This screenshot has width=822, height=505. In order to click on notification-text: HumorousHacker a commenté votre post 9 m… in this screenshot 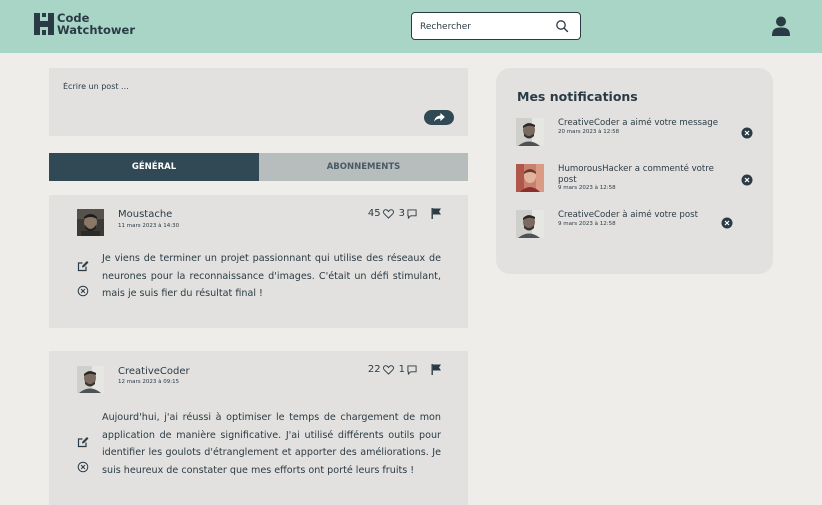, I will do `click(644, 178)`.